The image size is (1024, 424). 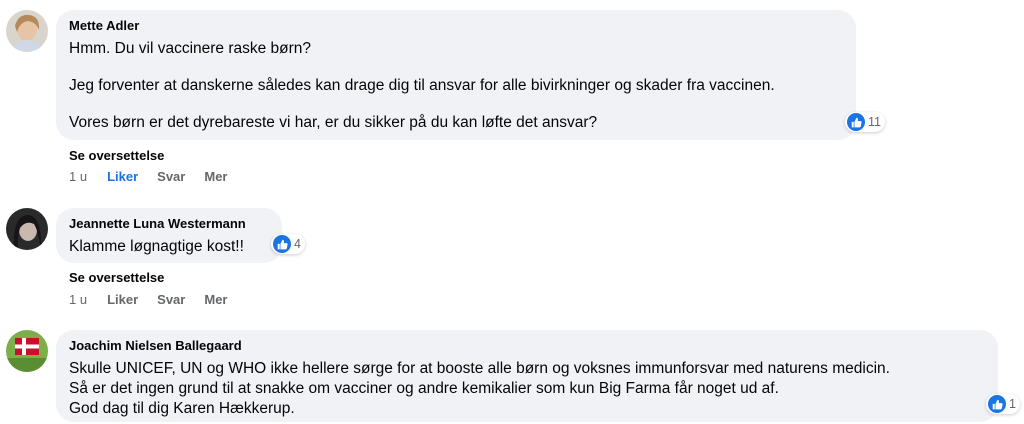 I want to click on reaction-count: 11, so click(x=874, y=122).